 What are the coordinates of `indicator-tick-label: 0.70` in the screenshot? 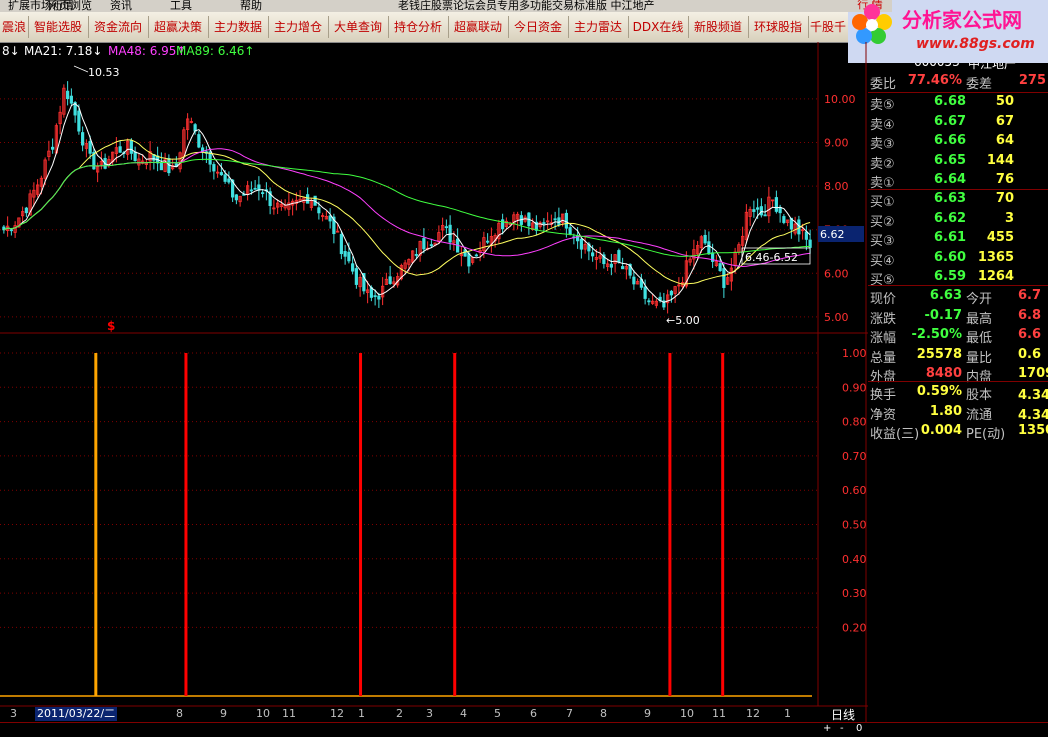 It's located at (854, 456).